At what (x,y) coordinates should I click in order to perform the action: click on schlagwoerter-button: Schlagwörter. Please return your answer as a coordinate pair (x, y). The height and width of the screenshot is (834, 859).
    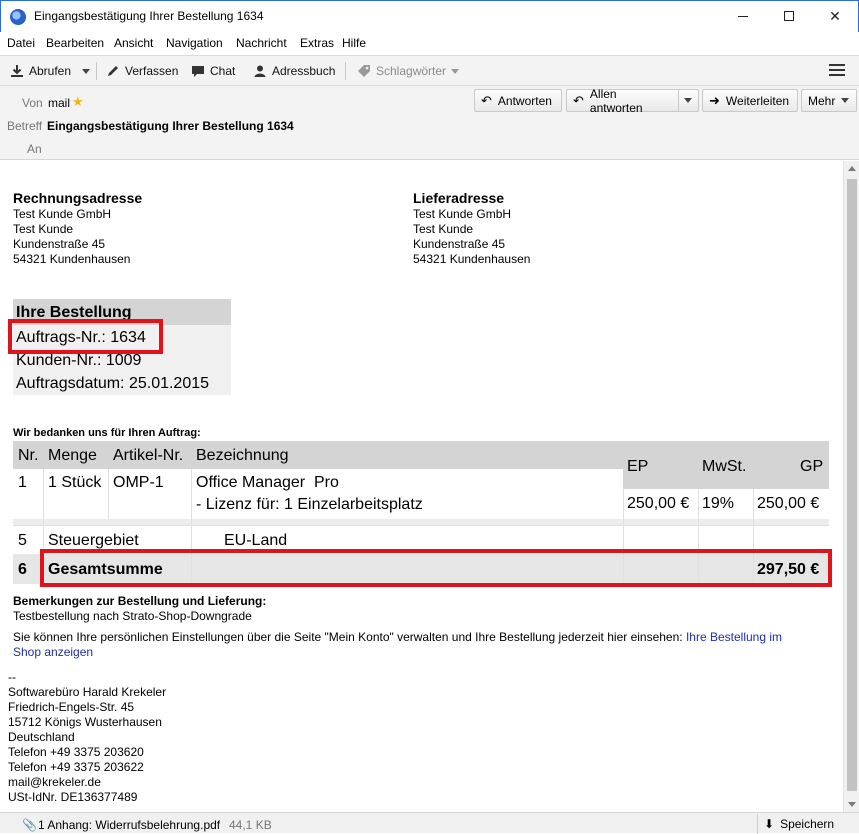
    Looking at the image, I should click on (408, 71).